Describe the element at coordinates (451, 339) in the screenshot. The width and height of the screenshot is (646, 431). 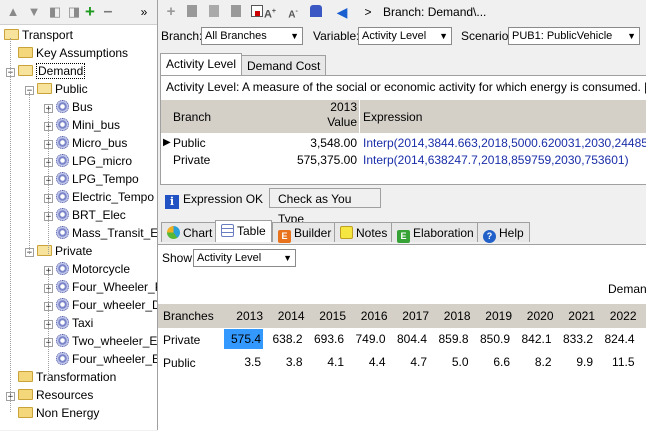
I see `table-cell: 859.8` at that location.